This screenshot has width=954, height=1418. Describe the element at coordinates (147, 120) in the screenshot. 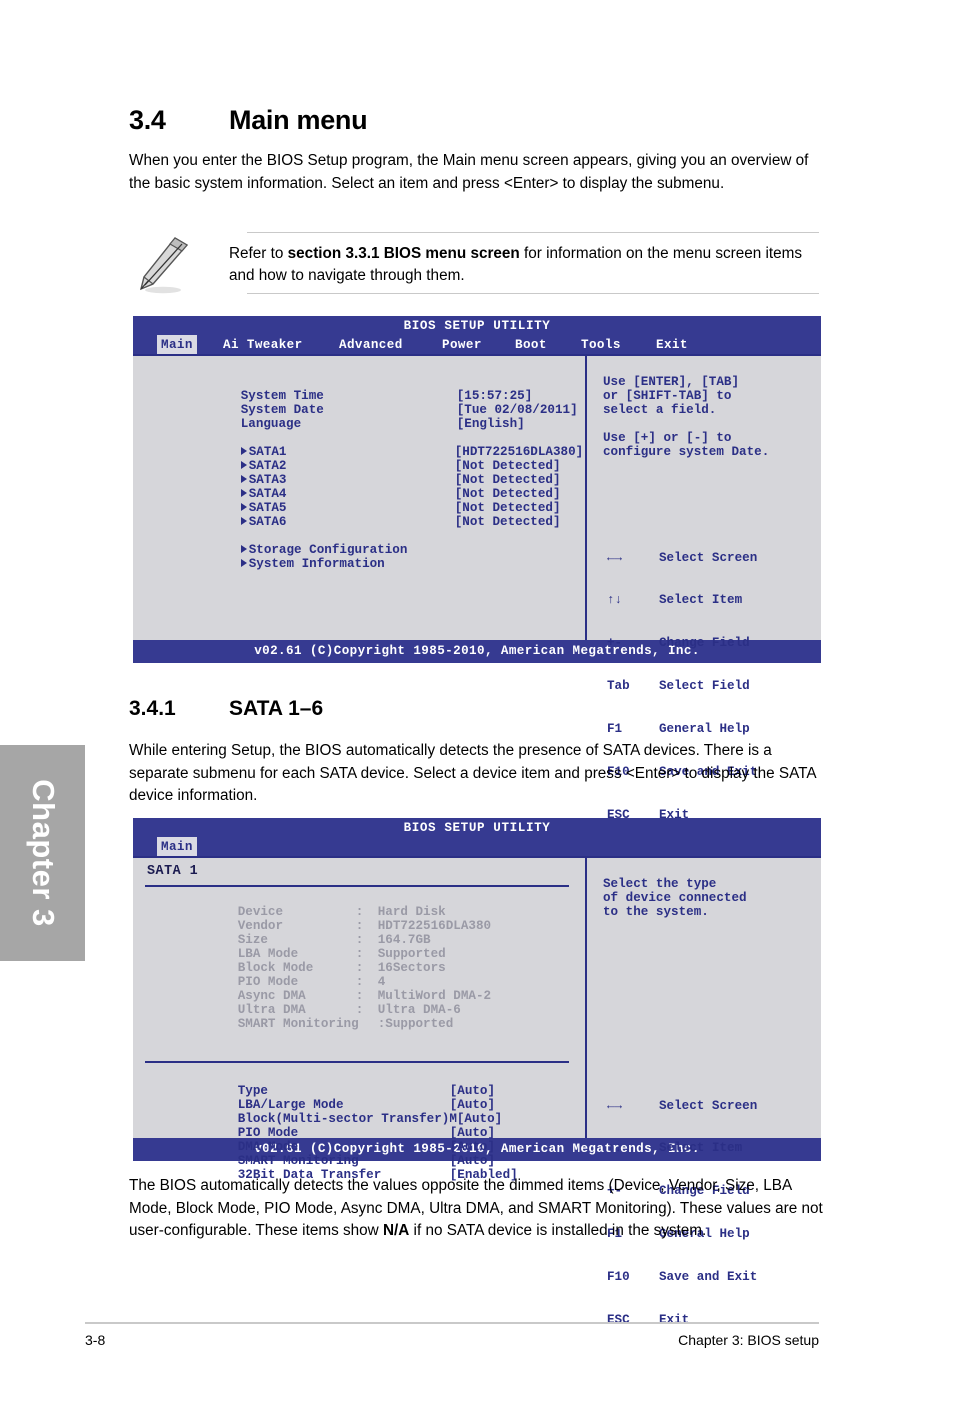

I see `section-number: 3.4` at that location.